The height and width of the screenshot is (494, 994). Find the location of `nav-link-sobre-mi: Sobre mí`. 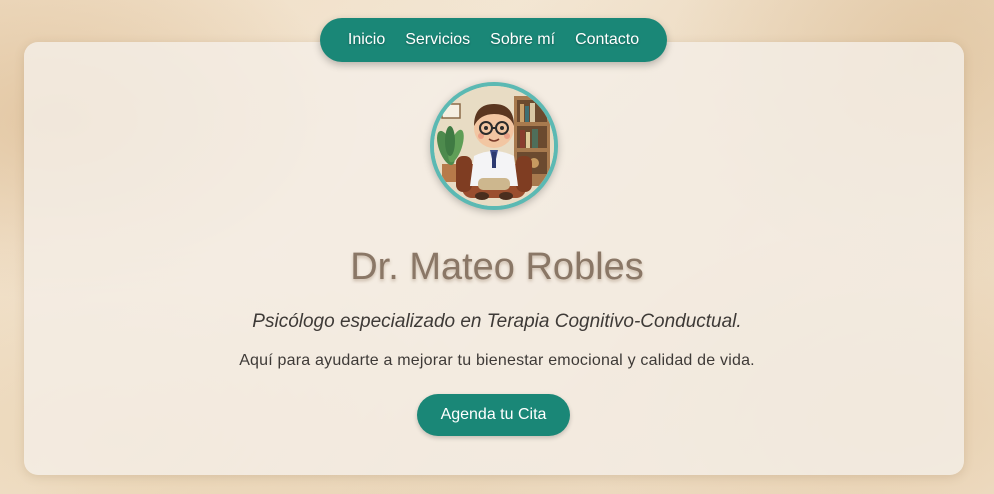

nav-link-sobre-mi: Sobre mí is located at coordinates (522, 40).